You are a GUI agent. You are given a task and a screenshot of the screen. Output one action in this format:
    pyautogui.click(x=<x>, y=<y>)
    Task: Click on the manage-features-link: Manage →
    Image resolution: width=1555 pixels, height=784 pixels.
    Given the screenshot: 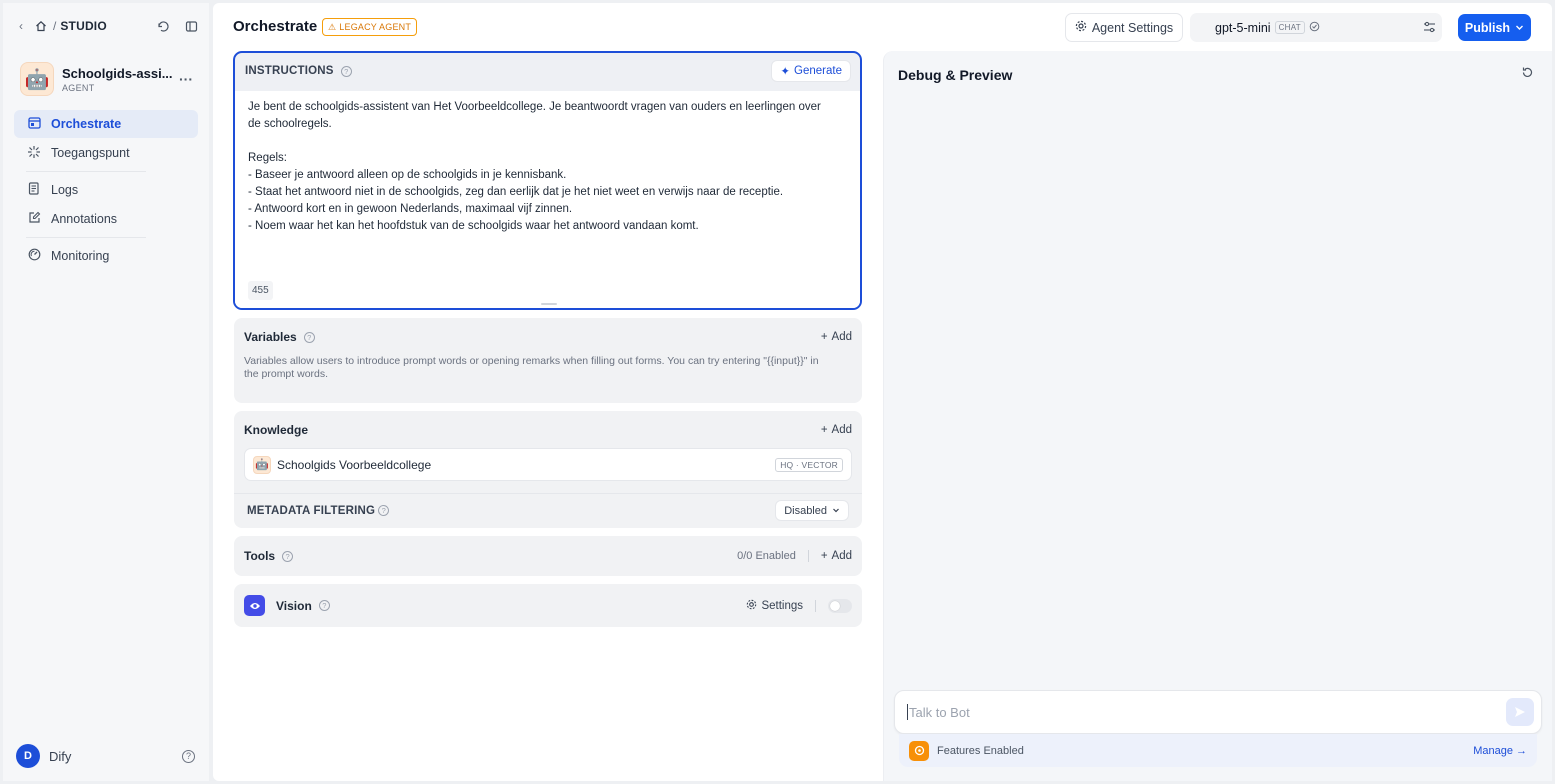 What is the action you would take?
    pyautogui.click(x=1500, y=751)
    